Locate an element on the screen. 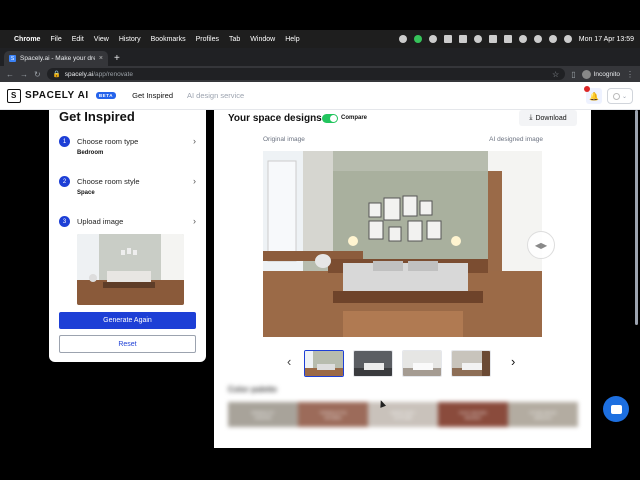  download-button: ⤓ Download is located at coordinates (548, 118).